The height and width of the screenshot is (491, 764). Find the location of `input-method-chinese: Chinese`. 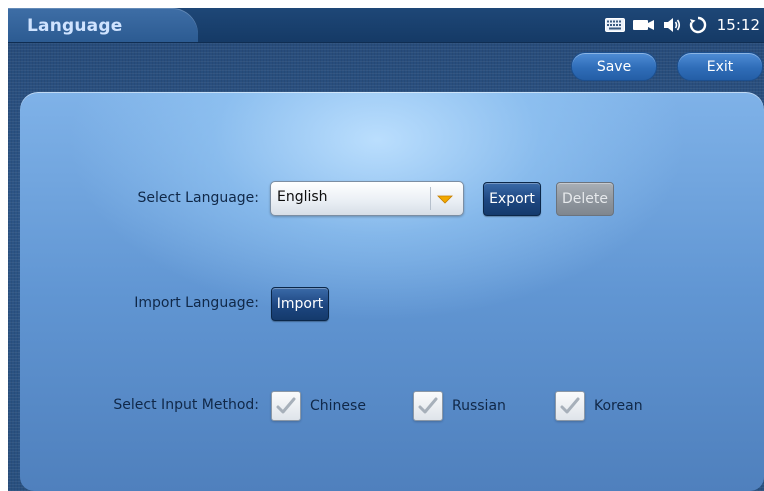

input-method-chinese: Chinese is located at coordinates (318, 406).